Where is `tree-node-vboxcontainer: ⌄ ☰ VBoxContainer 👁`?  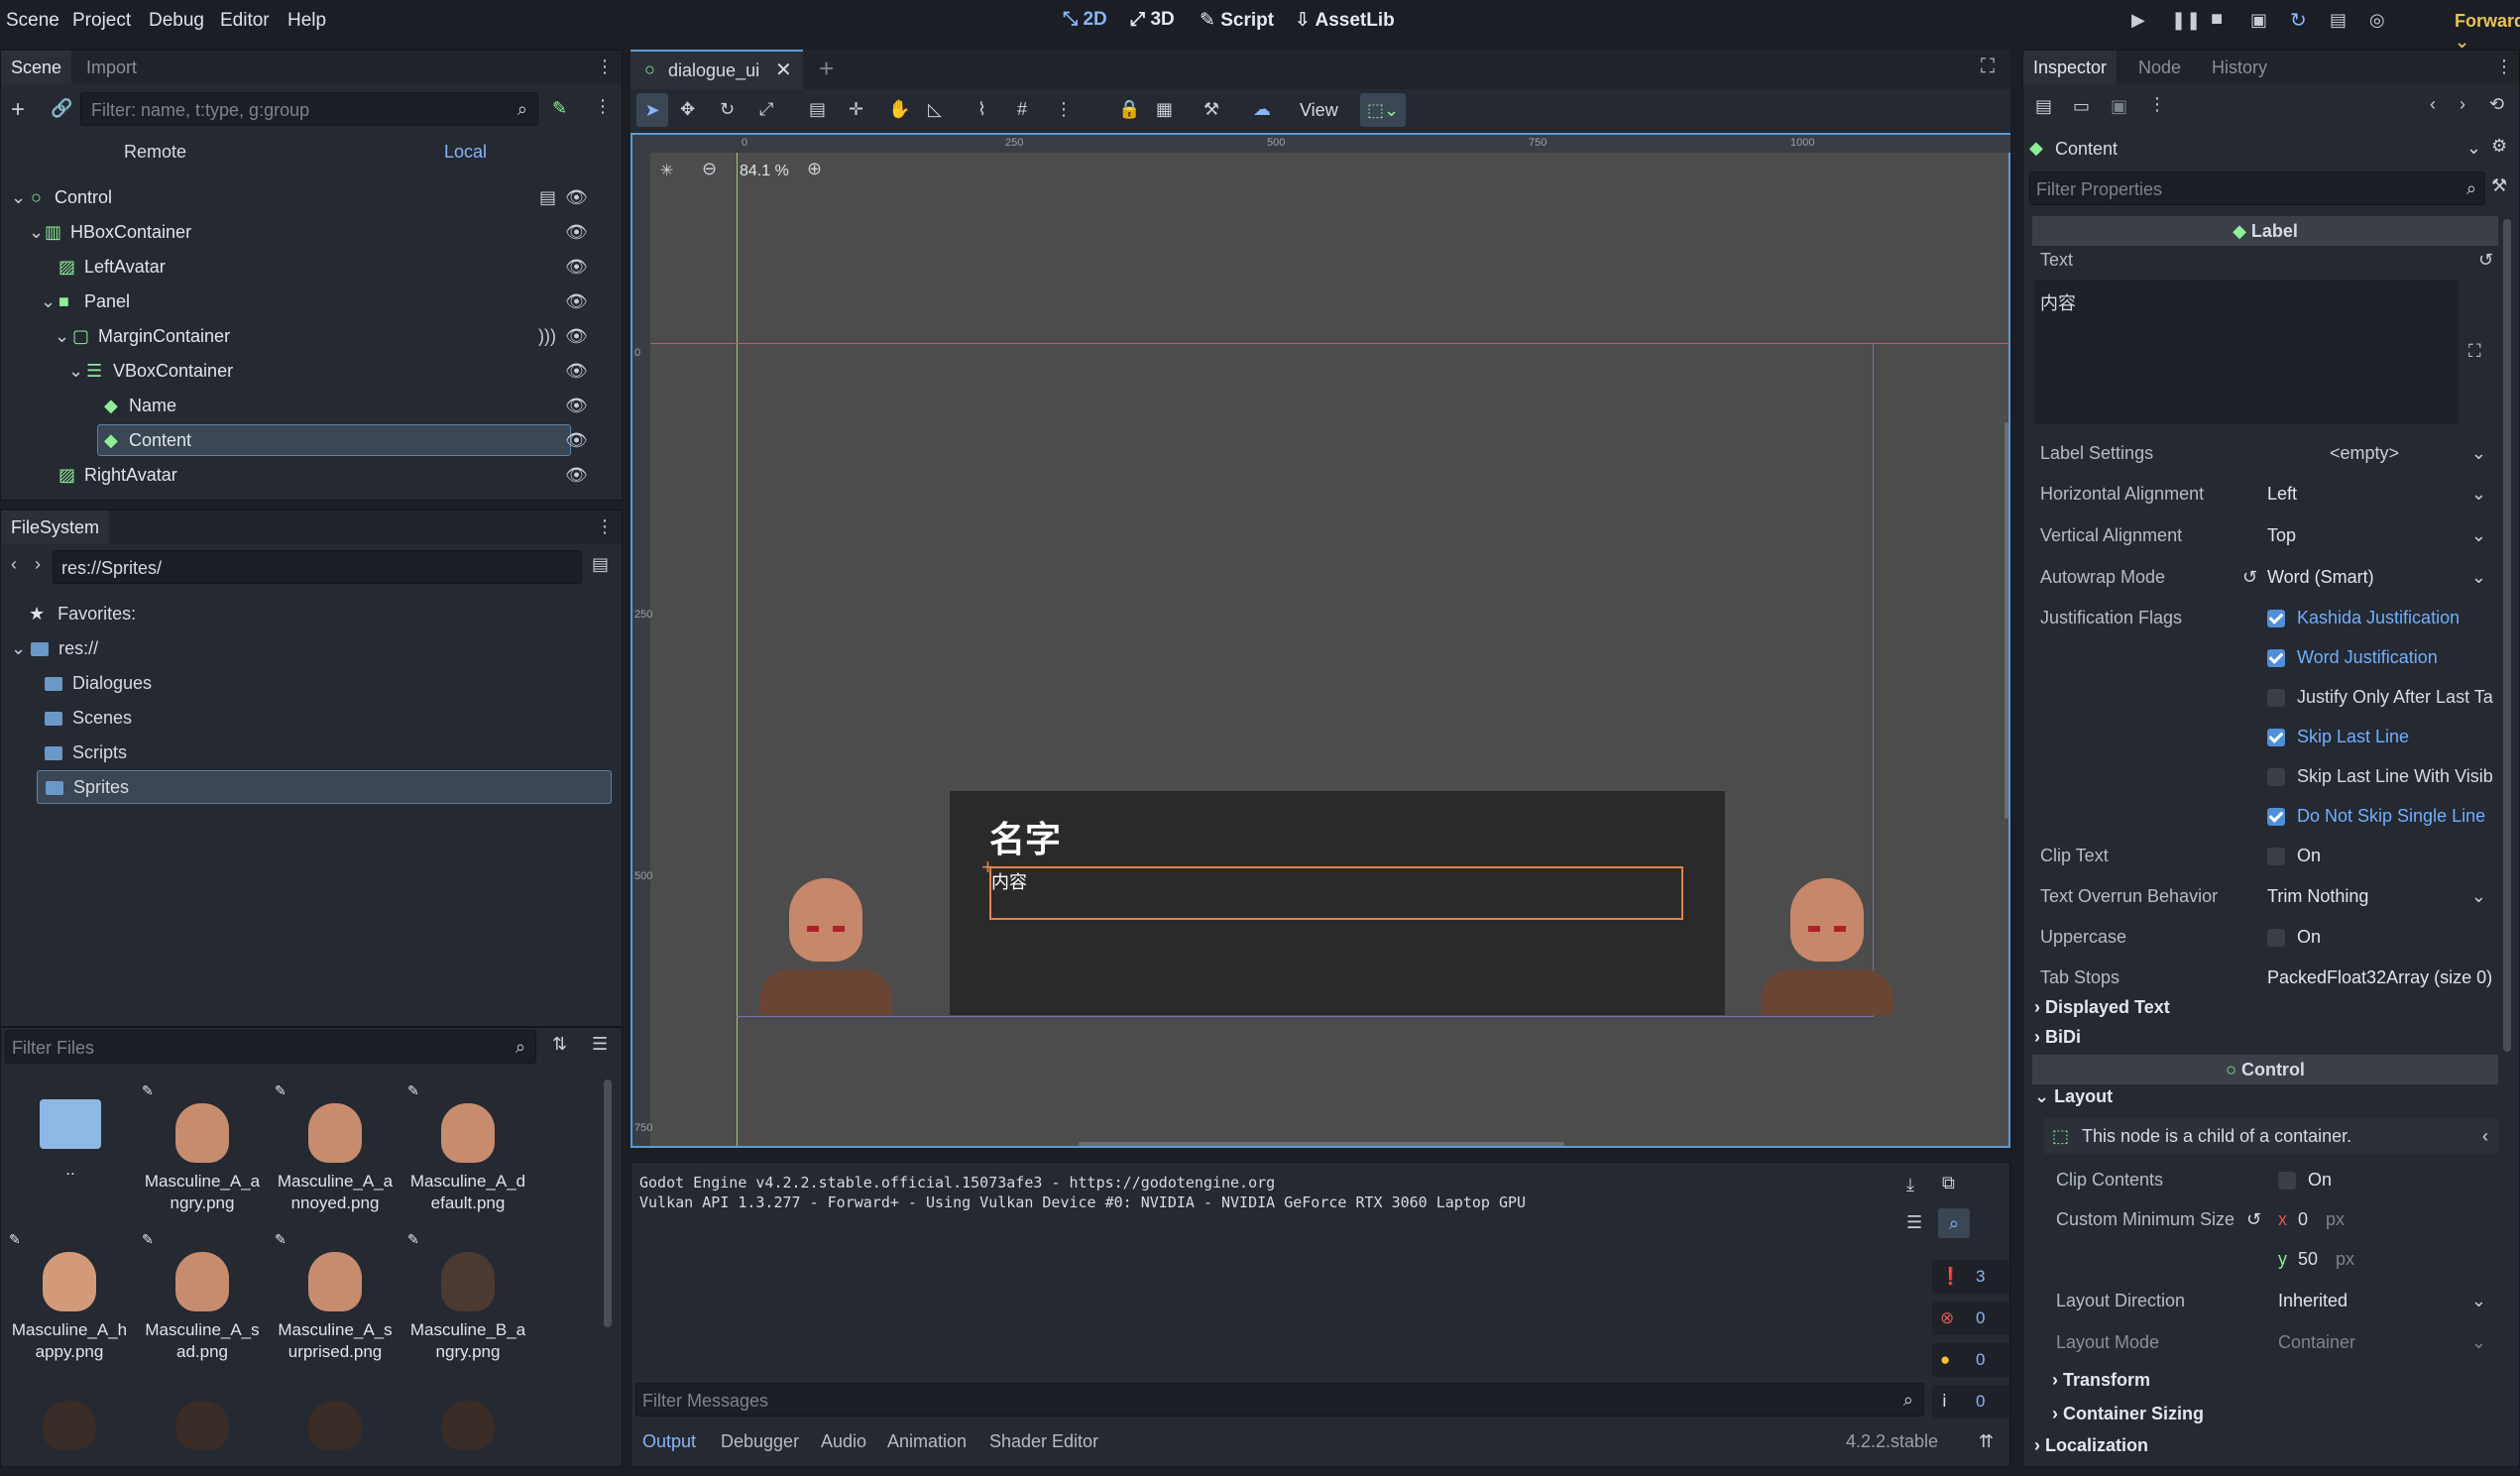 tree-node-vboxcontainer: ⌄ ☰ VBoxContainer 👁 is located at coordinates (308, 371).